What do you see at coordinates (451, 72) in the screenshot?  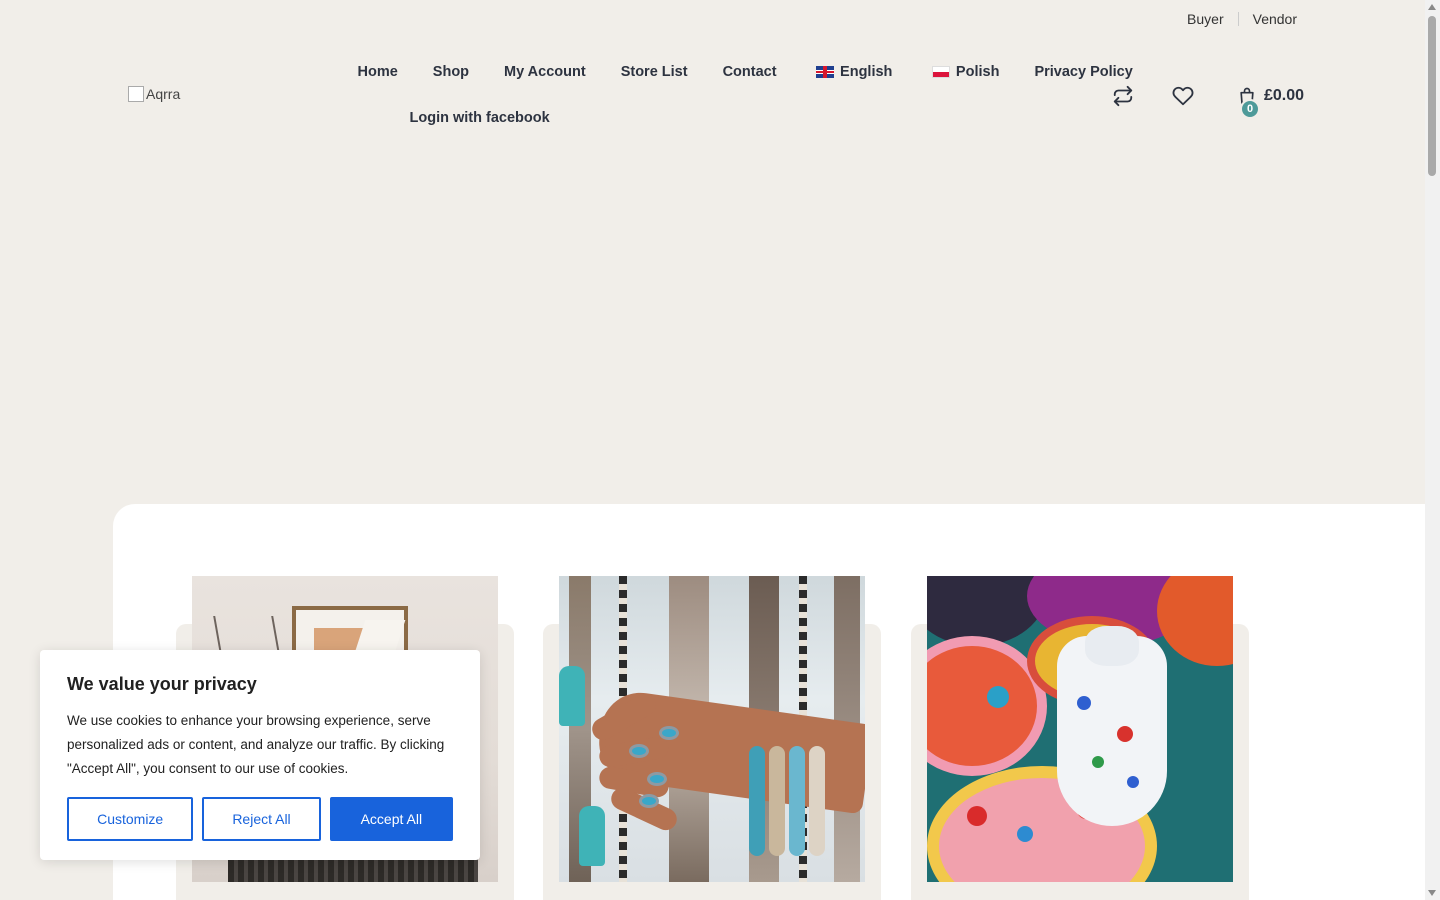 I see `nav-item-shop: Shop` at bounding box center [451, 72].